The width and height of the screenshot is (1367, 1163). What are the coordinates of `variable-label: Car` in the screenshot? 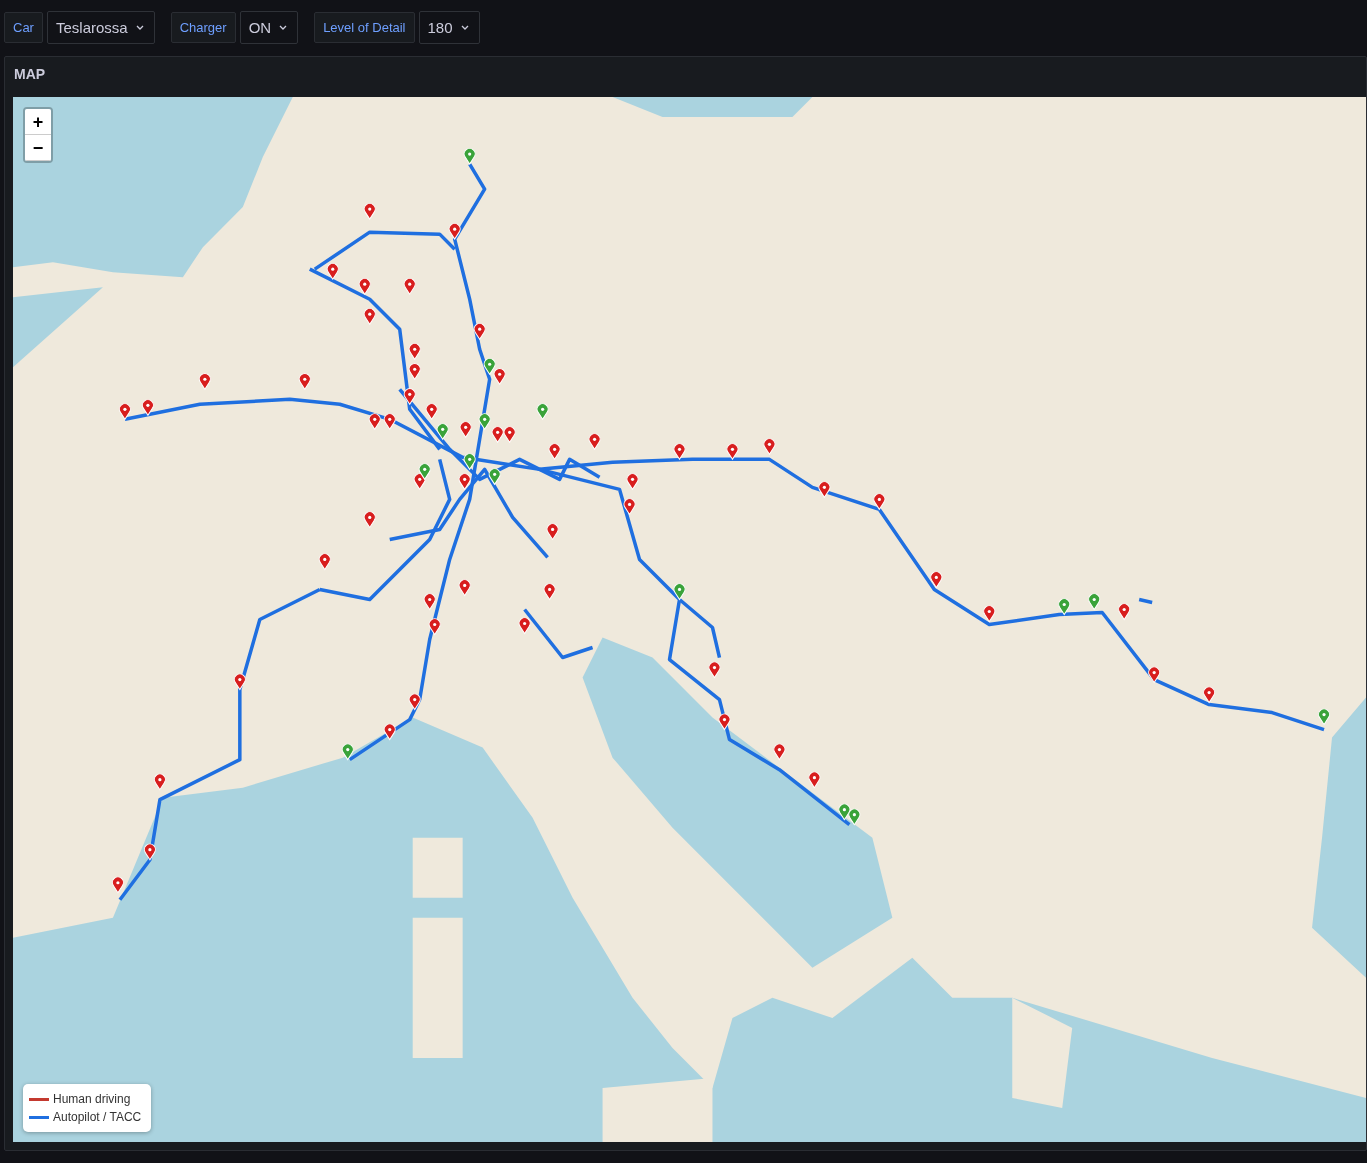 It's located at (23, 27).